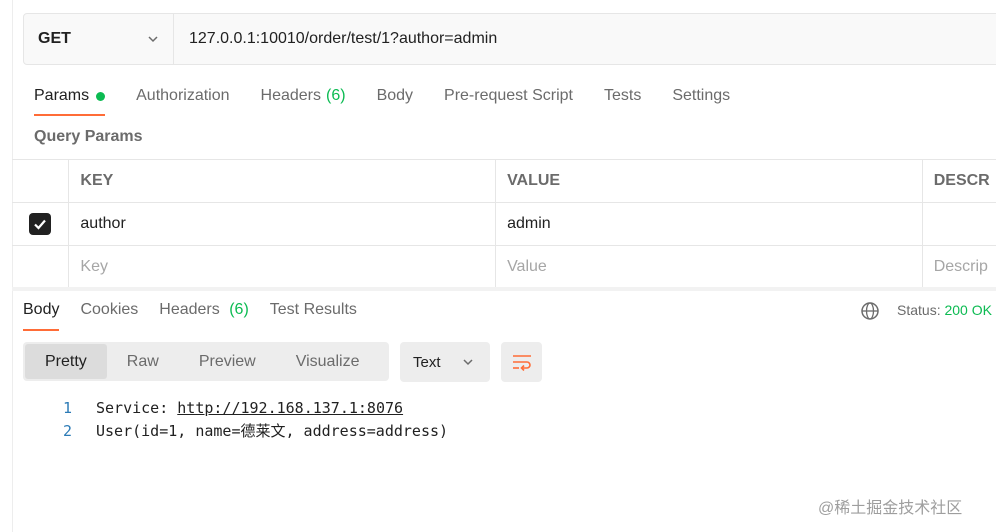  Describe the element at coordinates (336, 95) in the screenshot. I see `tab-headers-count: (6)` at that location.